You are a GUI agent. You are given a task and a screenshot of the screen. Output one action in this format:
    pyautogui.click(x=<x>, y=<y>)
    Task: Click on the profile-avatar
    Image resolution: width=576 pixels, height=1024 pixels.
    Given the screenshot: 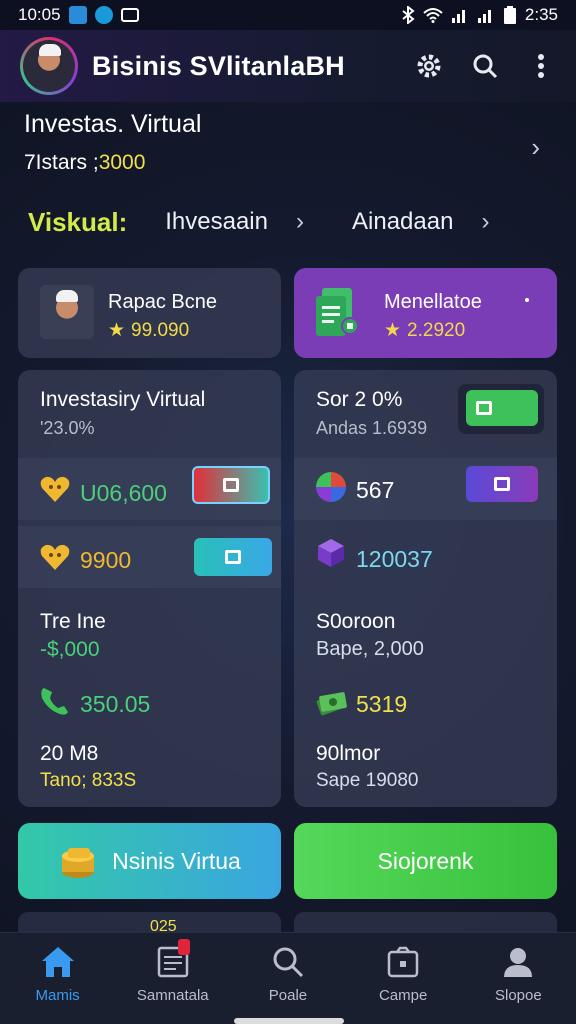 What is the action you would take?
    pyautogui.click(x=49, y=66)
    